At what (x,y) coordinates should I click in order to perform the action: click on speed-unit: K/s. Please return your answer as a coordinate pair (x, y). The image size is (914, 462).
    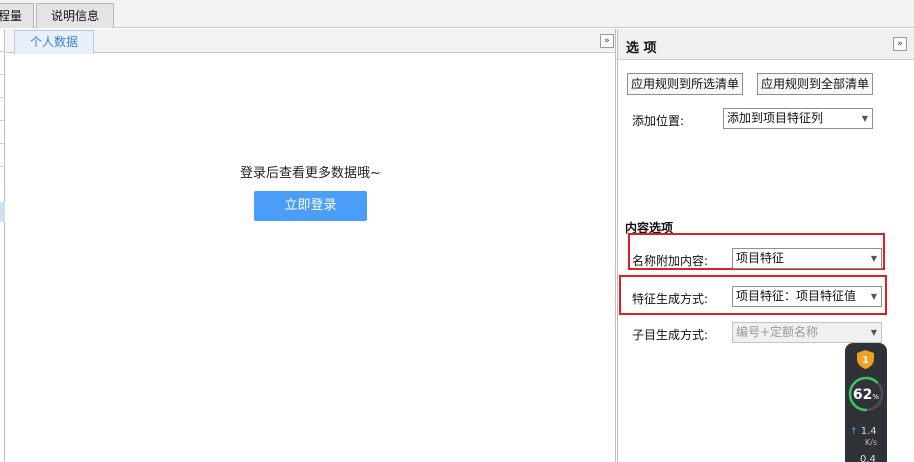
    Looking at the image, I should click on (871, 442).